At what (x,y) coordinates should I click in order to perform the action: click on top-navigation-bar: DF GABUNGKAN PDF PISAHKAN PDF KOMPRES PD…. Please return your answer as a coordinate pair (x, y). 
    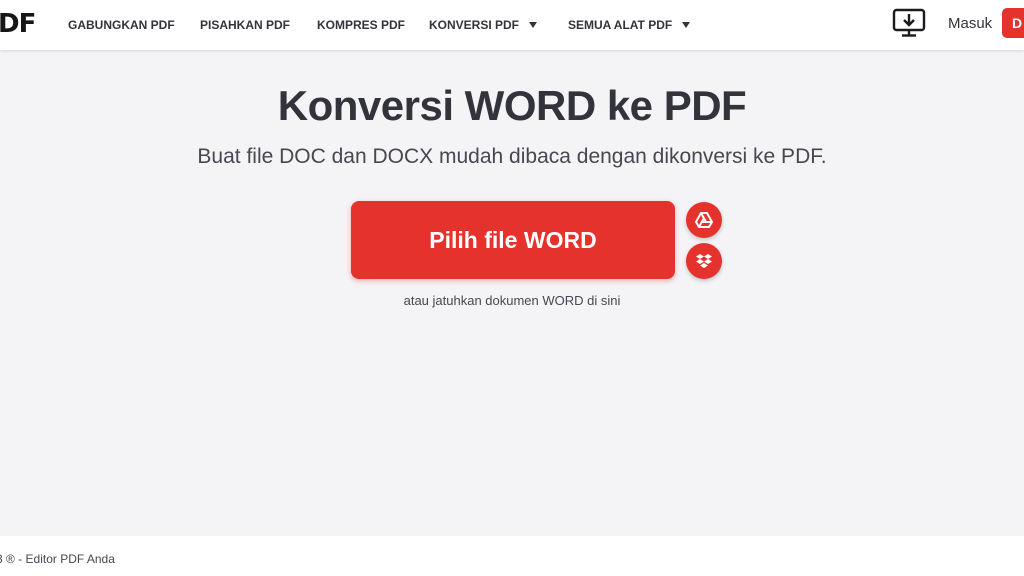
    Looking at the image, I should click on (512, 25).